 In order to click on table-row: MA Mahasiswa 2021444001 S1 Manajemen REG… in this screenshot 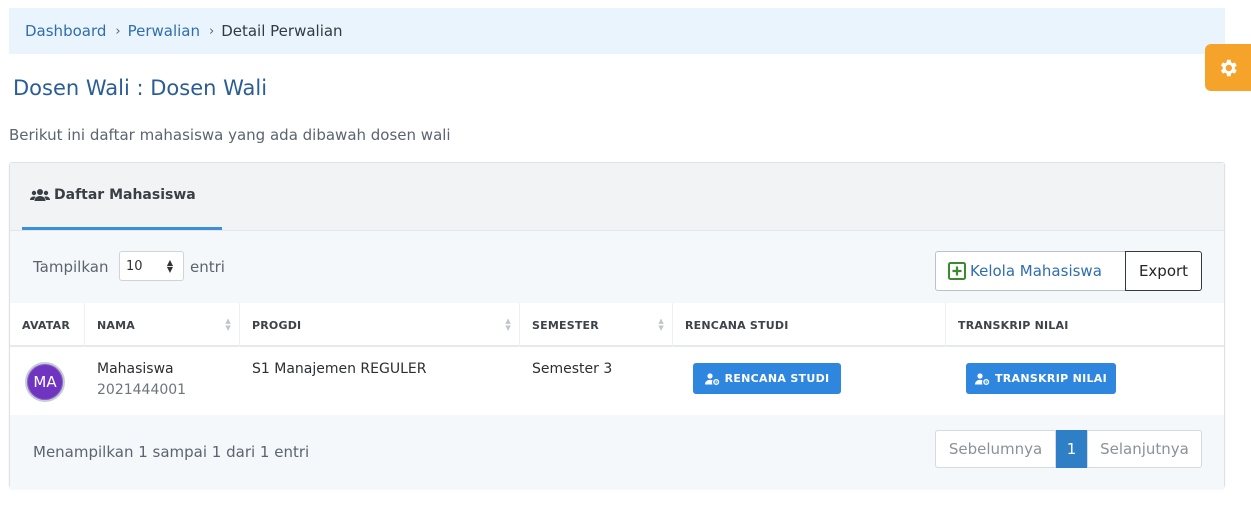, I will do `click(617, 381)`.